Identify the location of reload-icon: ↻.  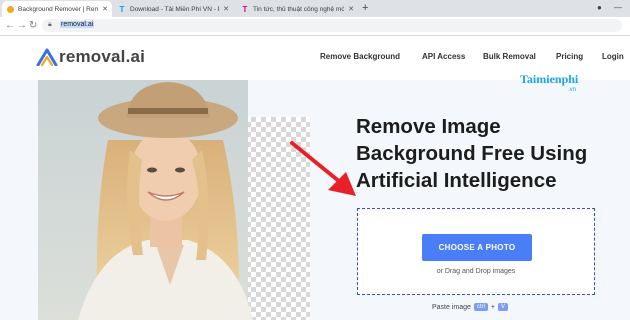
(33, 25).